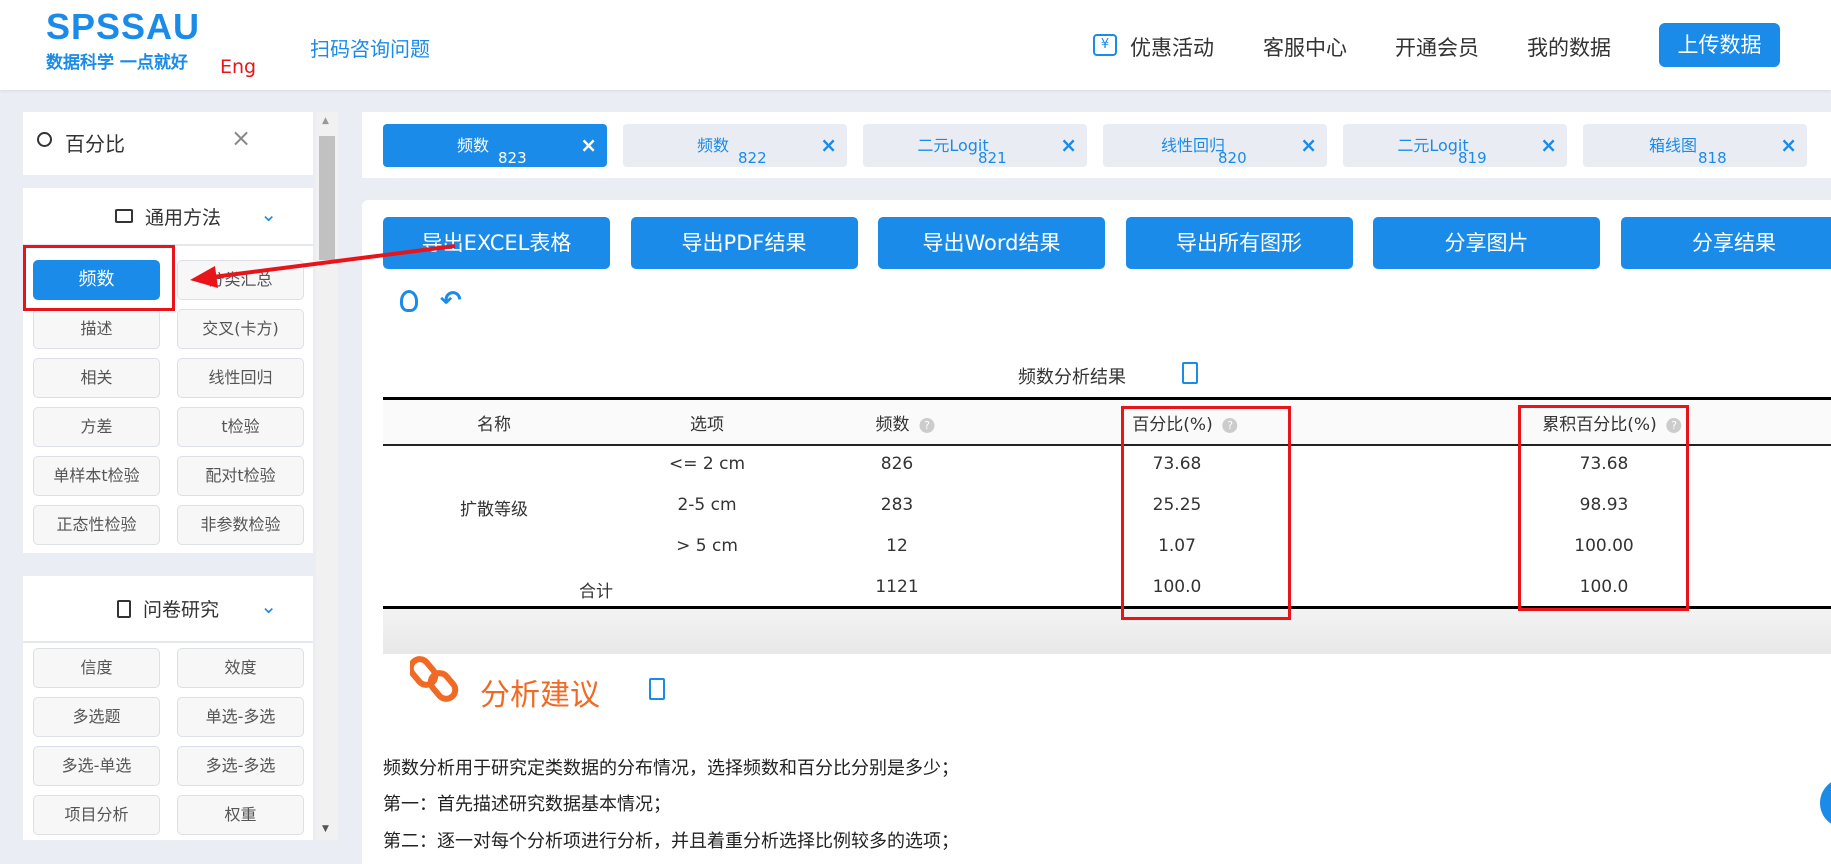 Image resolution: width=1831 pixels, height=864 pixels. Describe the element at coordinates (1569, 47) in the screenshot. I see `nav-my-data: 我的数据` at that location.